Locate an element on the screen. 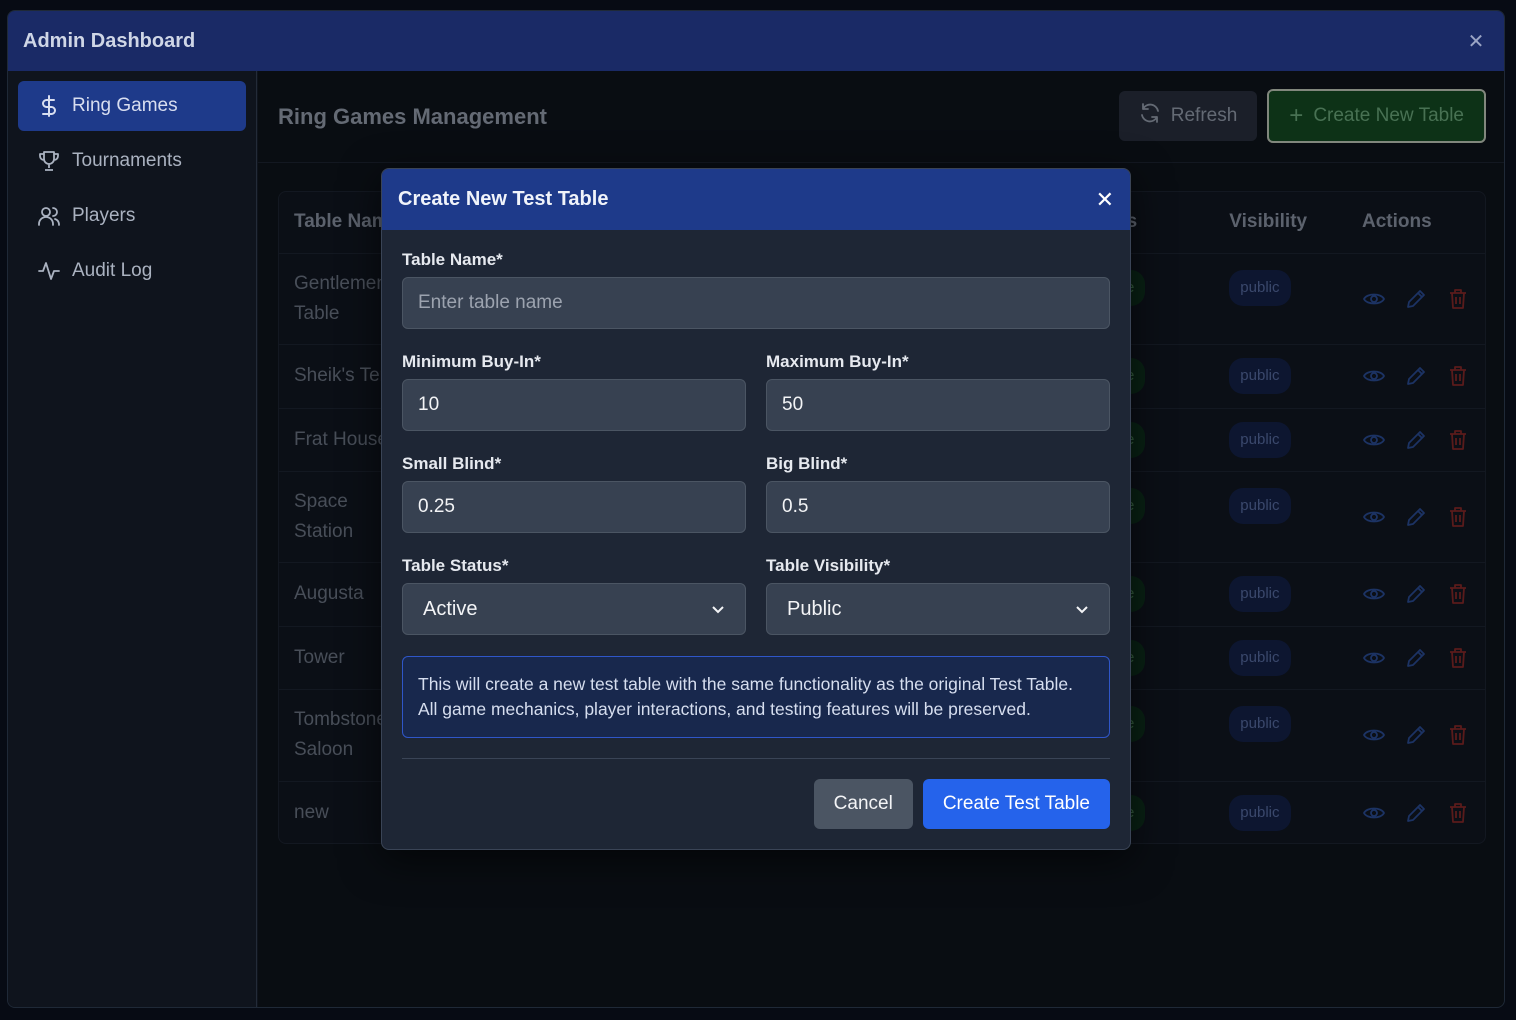 This screenshot has width=1516, height=1020. sidebar-item-tournaments: Tournaments is located at coordinates (132, 161).